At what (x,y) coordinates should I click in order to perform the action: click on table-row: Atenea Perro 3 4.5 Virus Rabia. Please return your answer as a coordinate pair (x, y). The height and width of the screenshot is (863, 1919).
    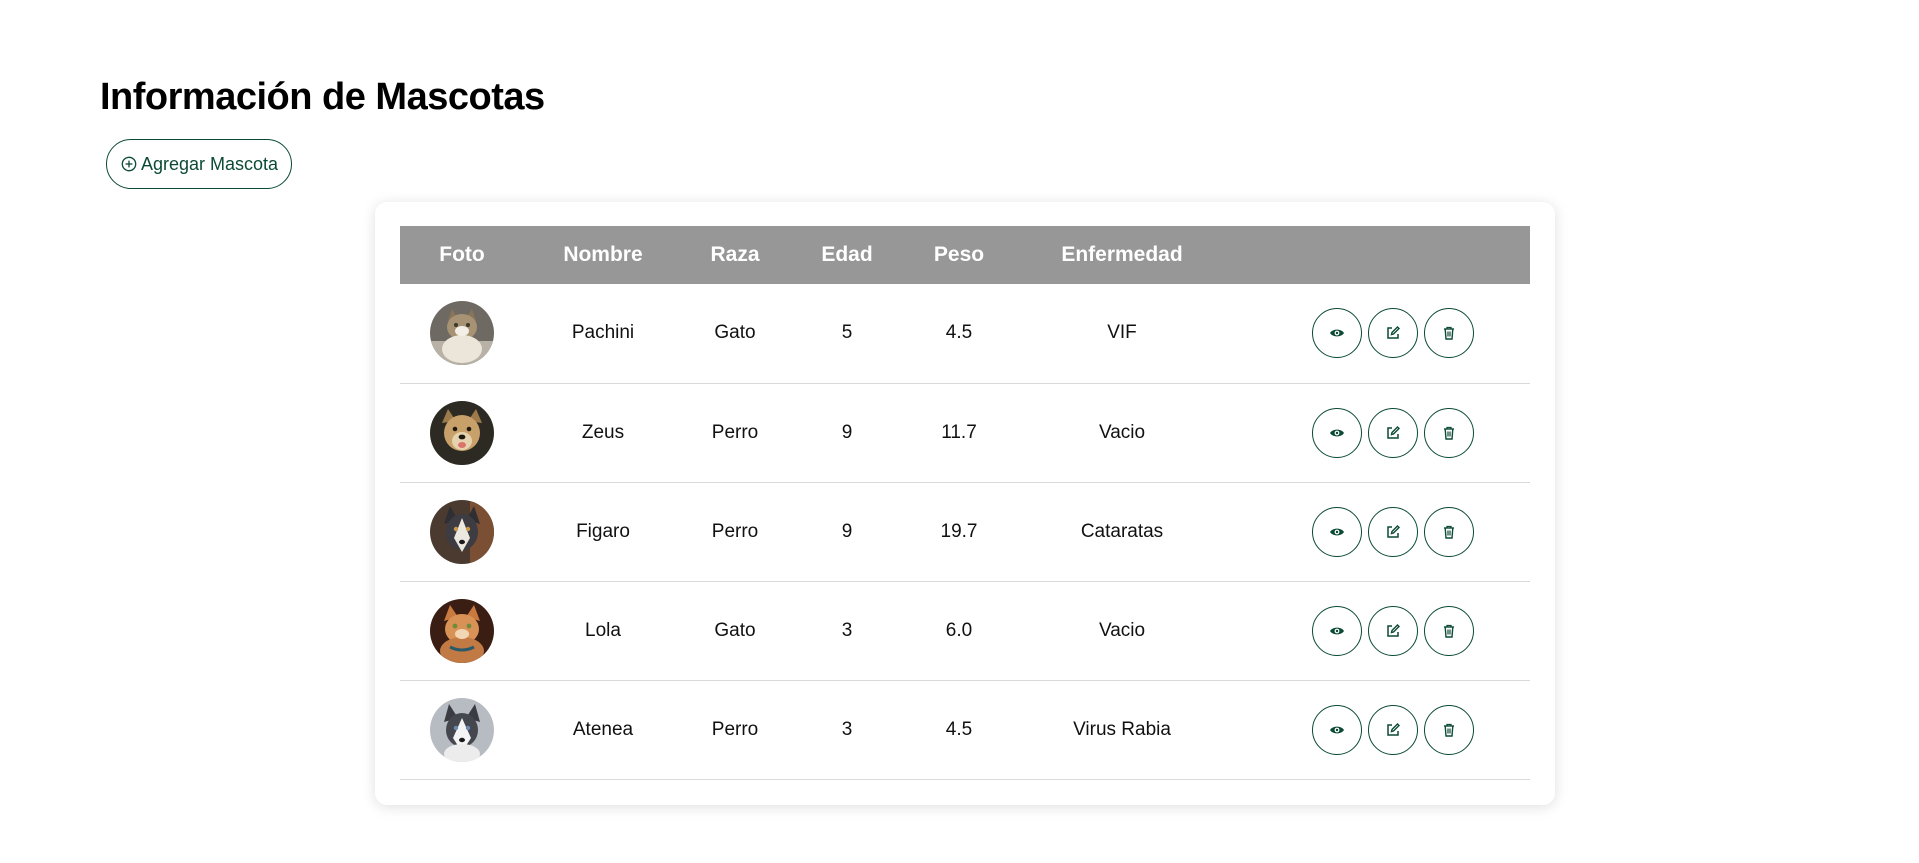
    Looking at the image, I should click on (965, 729).